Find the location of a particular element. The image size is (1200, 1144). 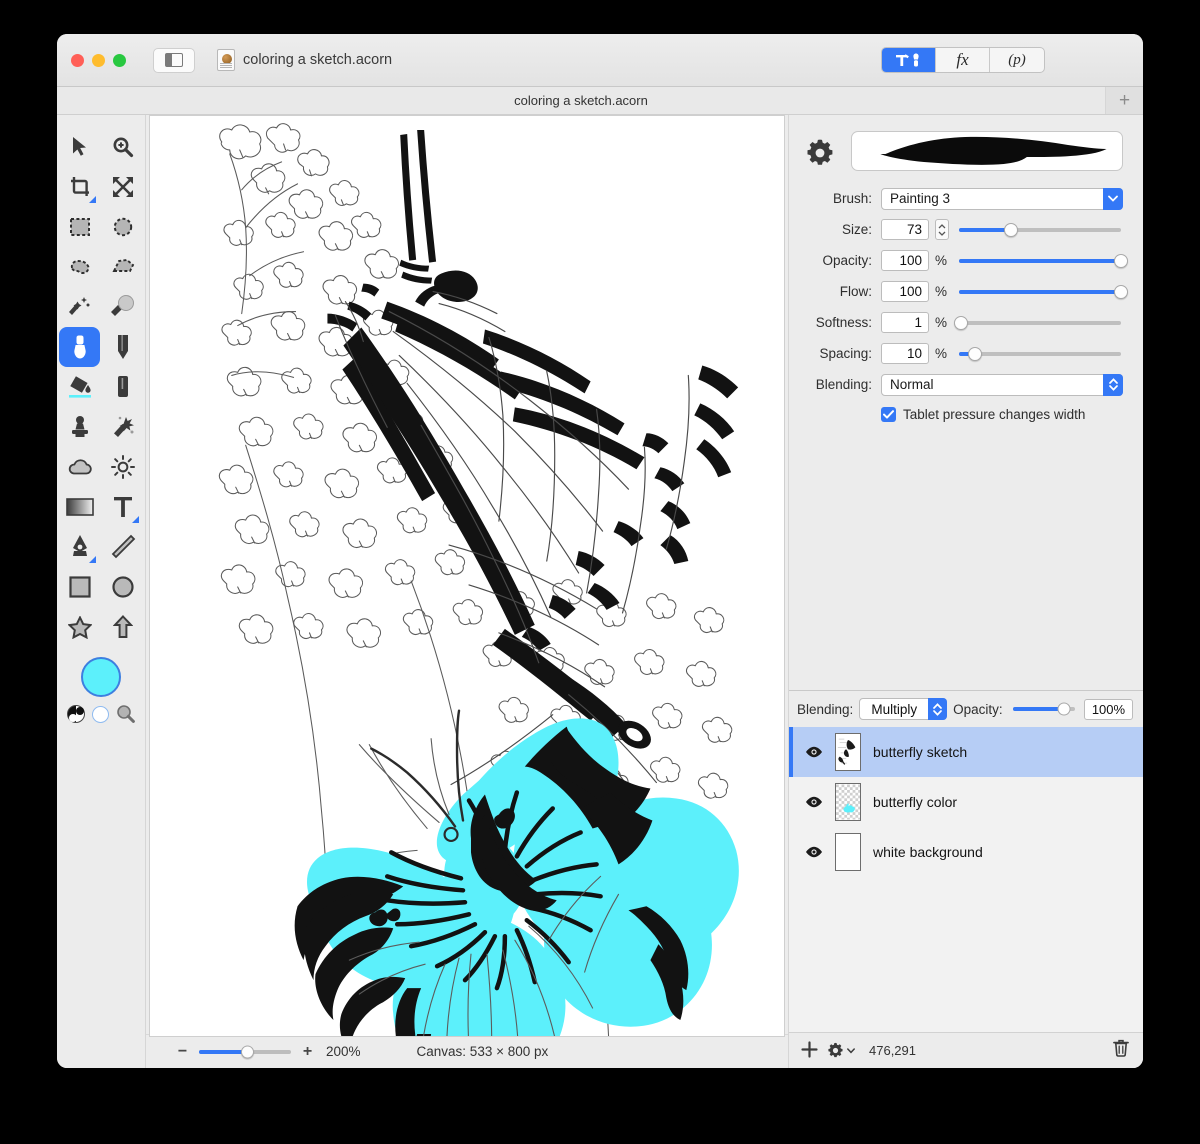

opacity-unit: % is located at coordinates (940, 260).